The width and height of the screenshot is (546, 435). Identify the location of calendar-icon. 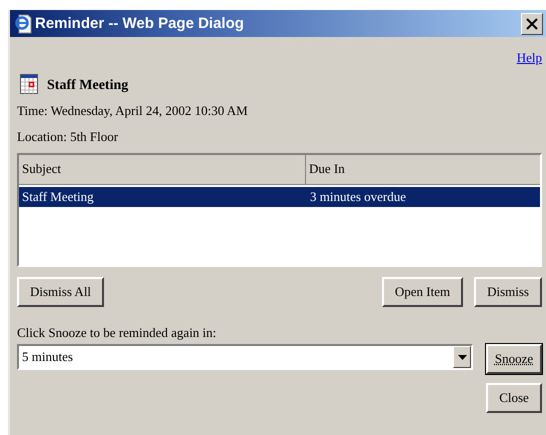
(29, 84).